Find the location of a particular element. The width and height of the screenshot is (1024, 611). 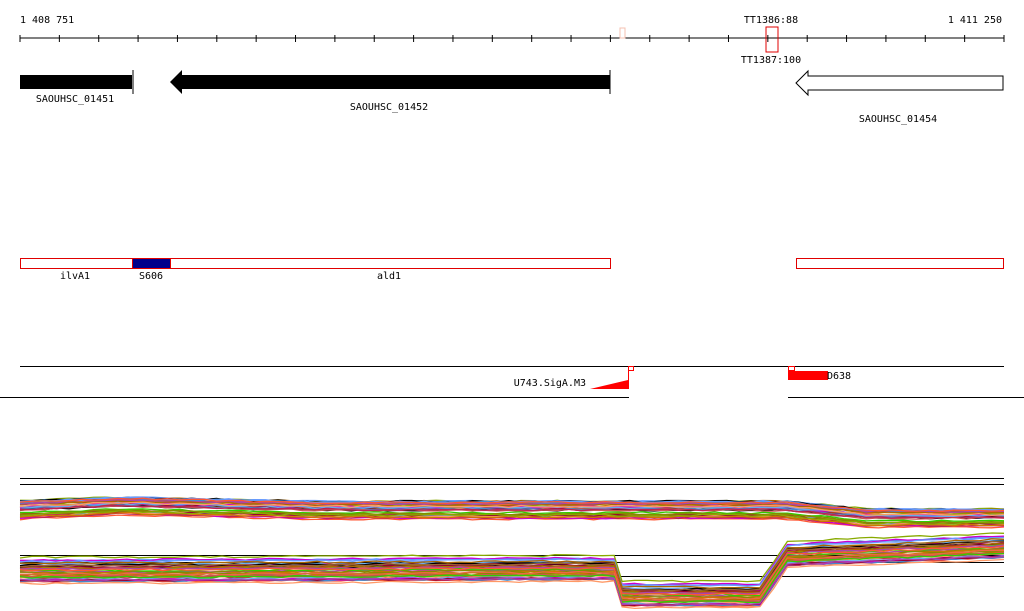

feature-label: S606 is located at coordinates (151, 276).